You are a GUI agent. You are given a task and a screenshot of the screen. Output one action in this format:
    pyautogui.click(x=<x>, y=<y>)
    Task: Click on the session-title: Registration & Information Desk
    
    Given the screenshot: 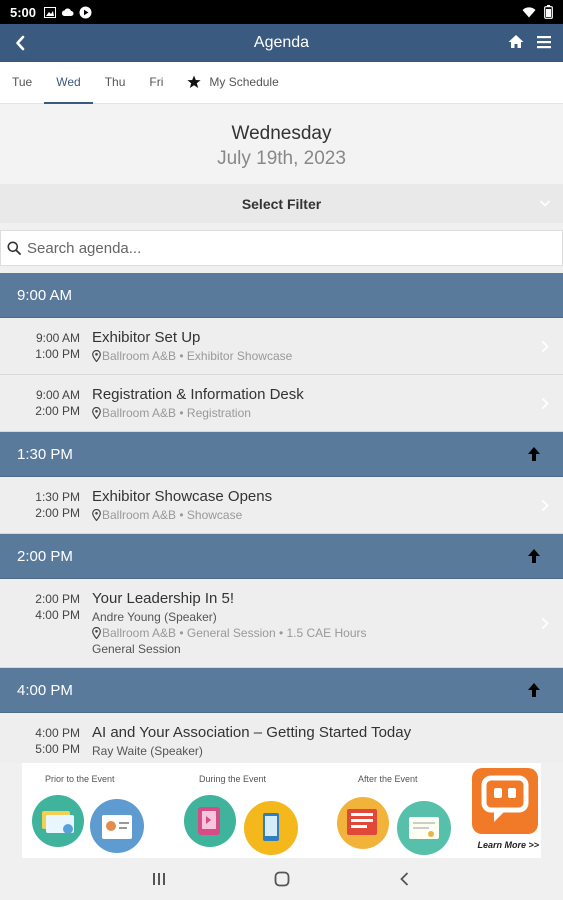 What is the action you would take?
    pyautogui.click(x=198, y=394)
    